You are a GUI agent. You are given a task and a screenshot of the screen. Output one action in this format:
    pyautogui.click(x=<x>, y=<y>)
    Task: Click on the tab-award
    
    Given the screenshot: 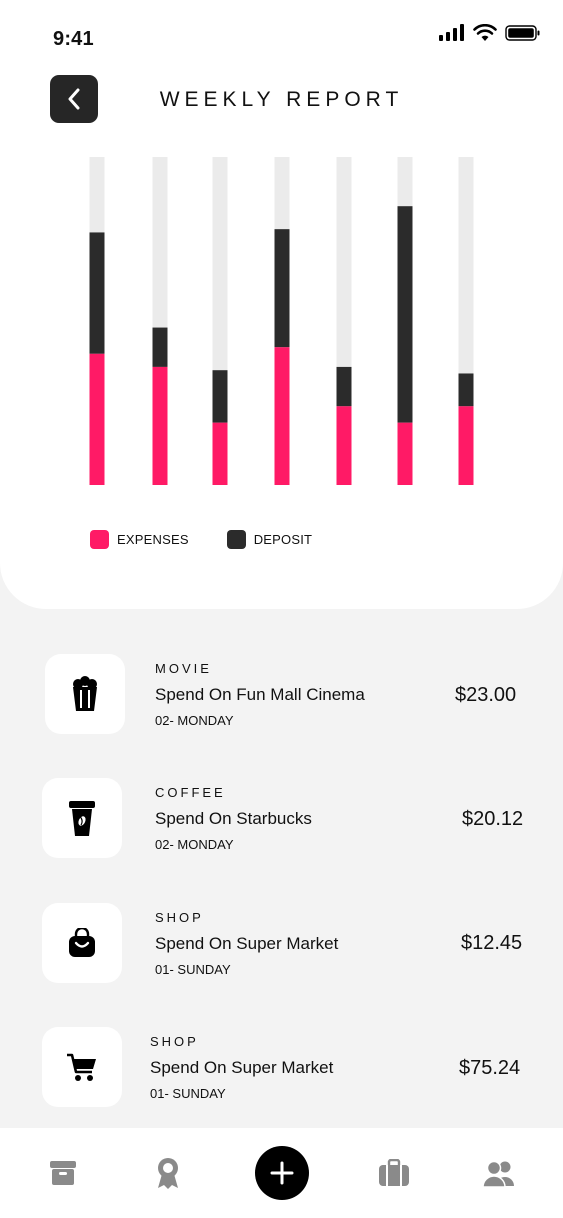 What is the action you would take?
    pyautogui.click(x=168, y=1173)
    